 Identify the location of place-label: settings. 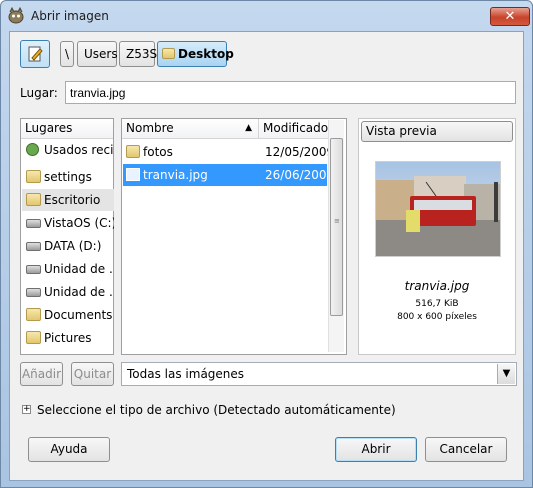
(68, 177).